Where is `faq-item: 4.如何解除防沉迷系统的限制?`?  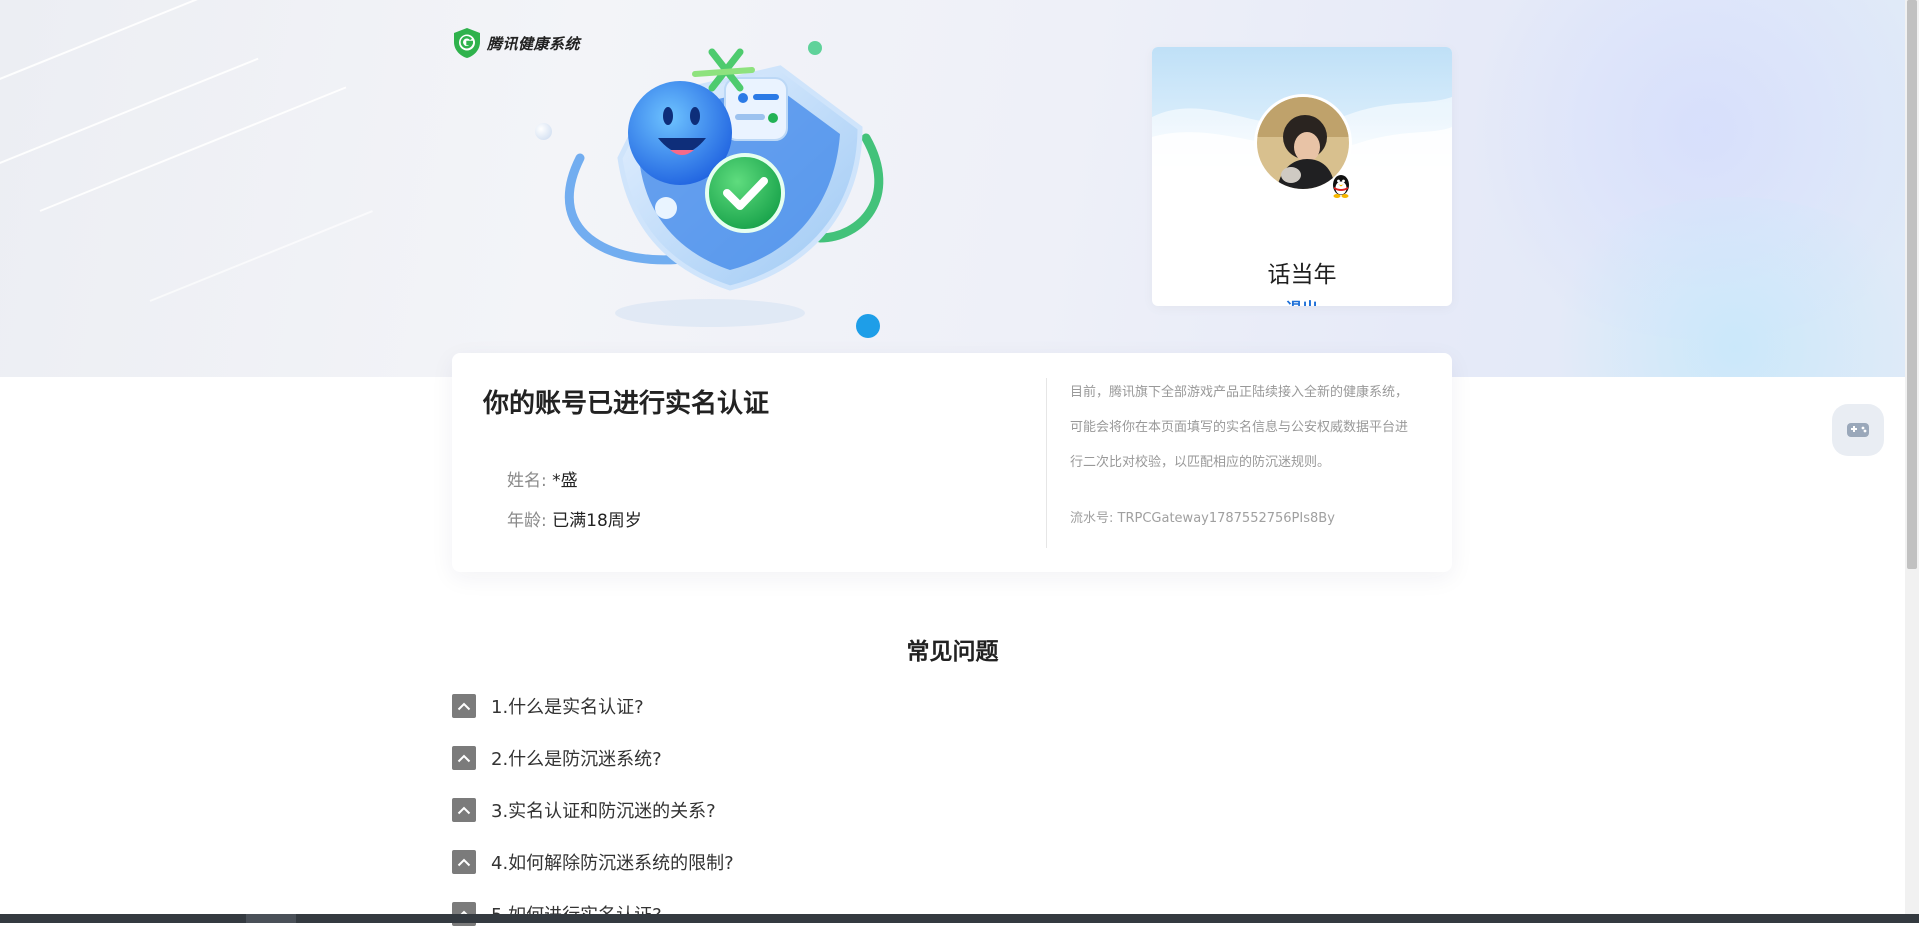 faq-item: 4.如何解除防沉迷系统的限制? is located at coordinates (593, 862).